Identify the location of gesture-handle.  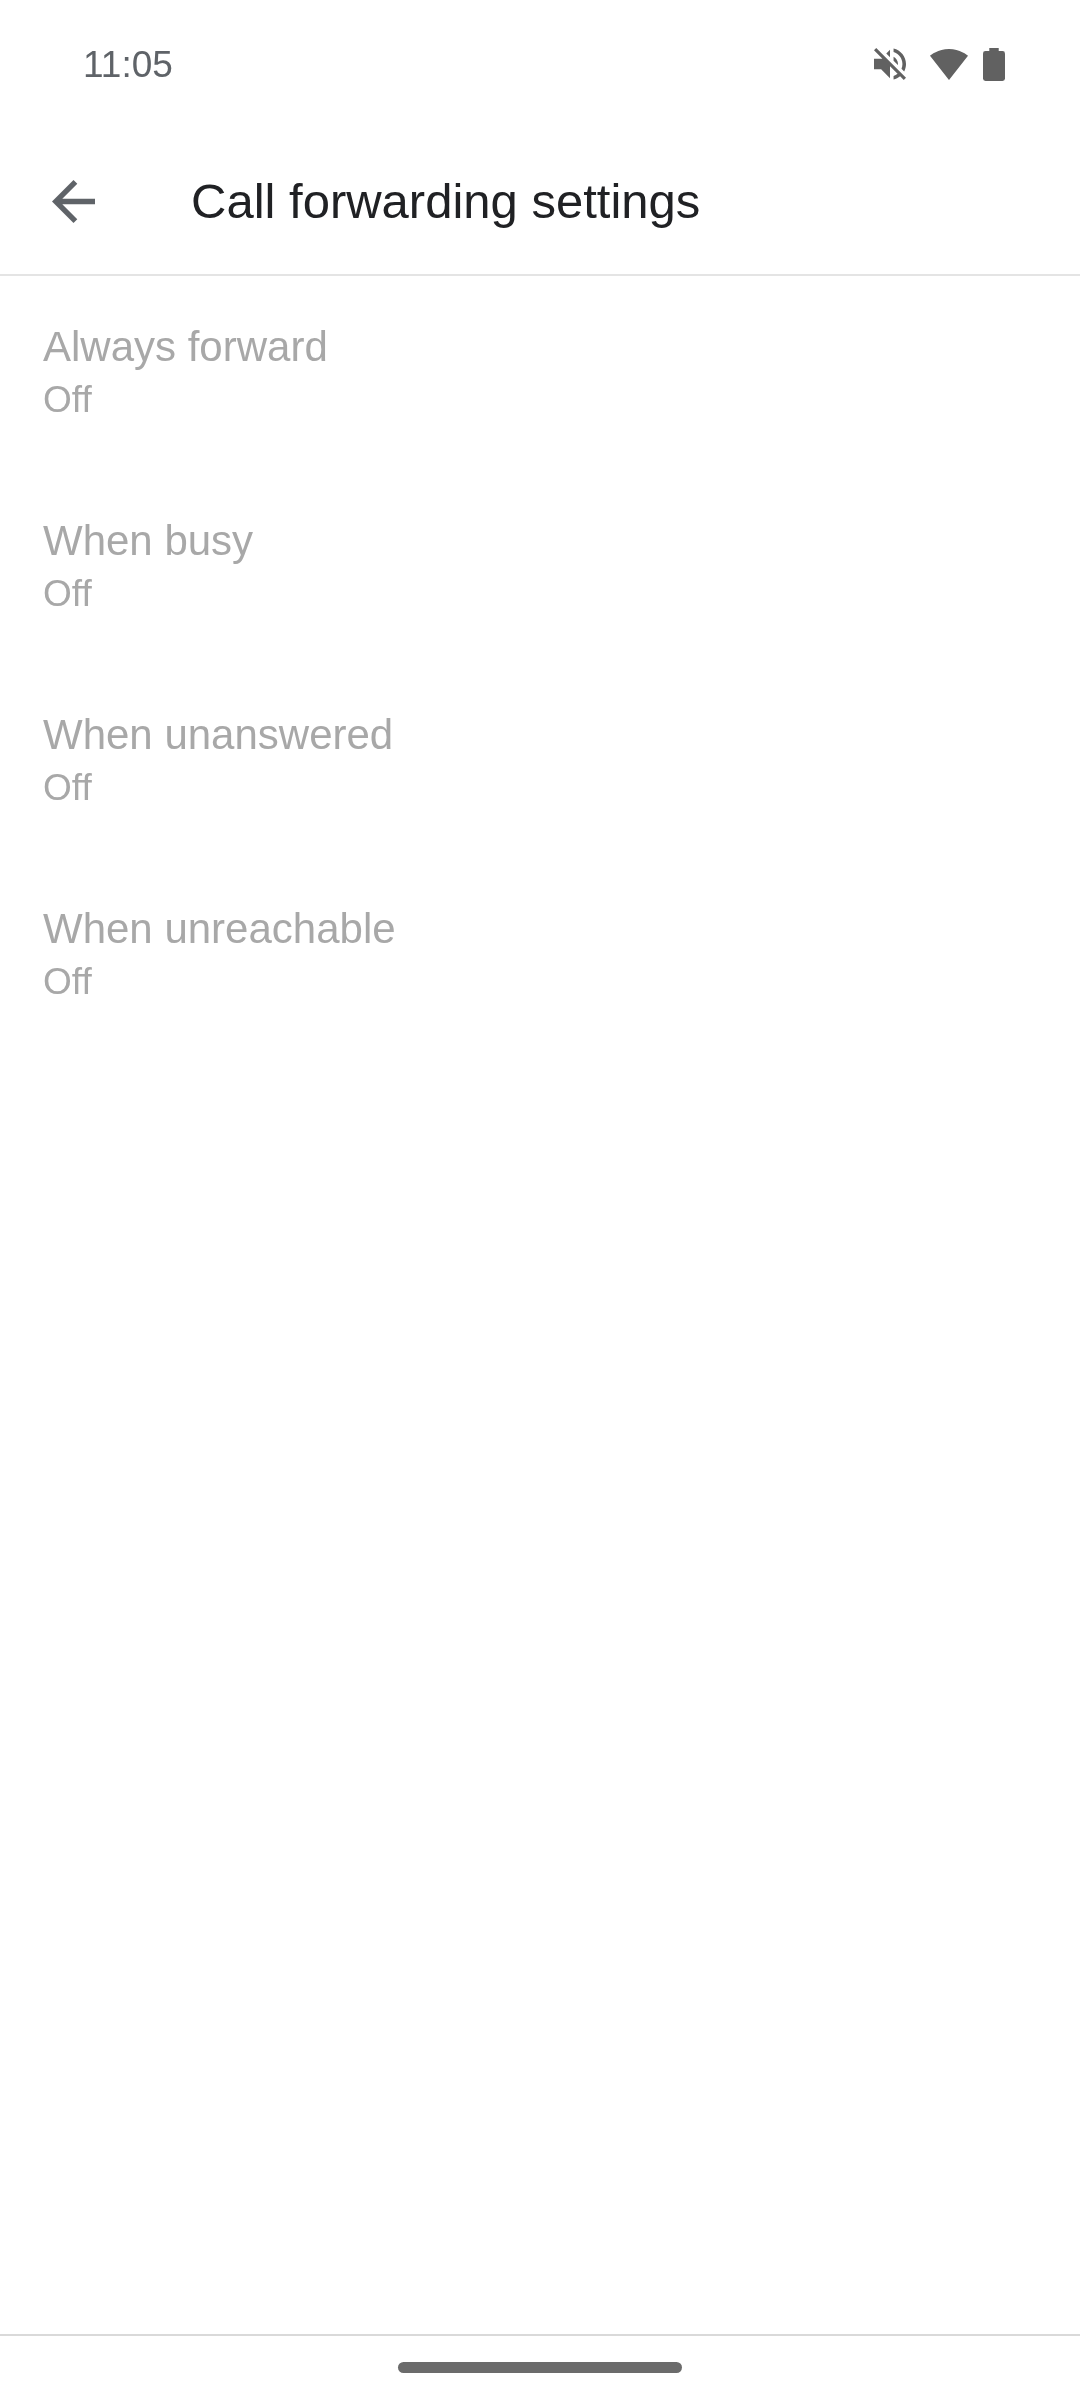
(540, 2367).